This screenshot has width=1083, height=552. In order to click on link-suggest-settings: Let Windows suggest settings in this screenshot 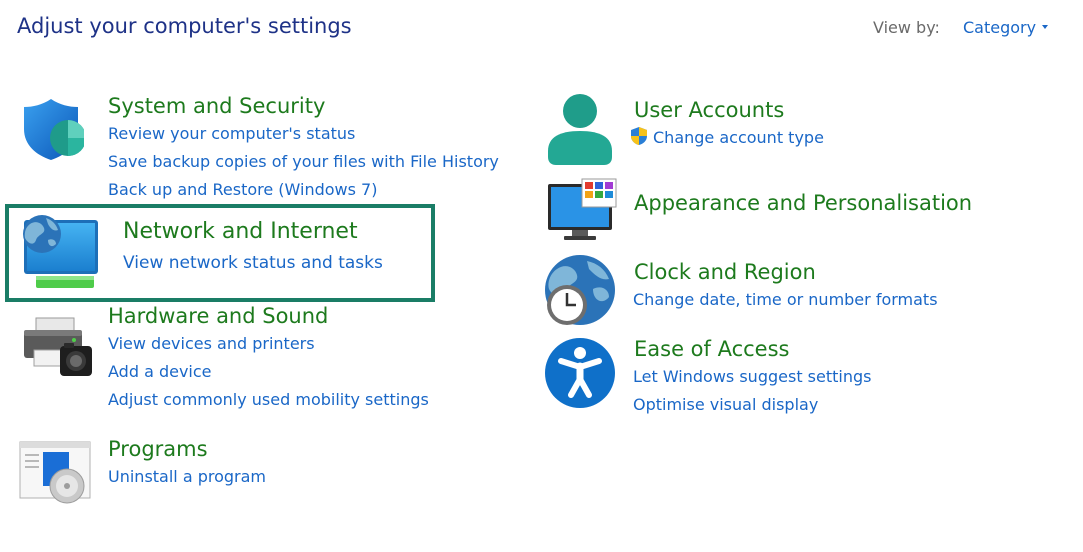, I will do `click(752, 377)`.